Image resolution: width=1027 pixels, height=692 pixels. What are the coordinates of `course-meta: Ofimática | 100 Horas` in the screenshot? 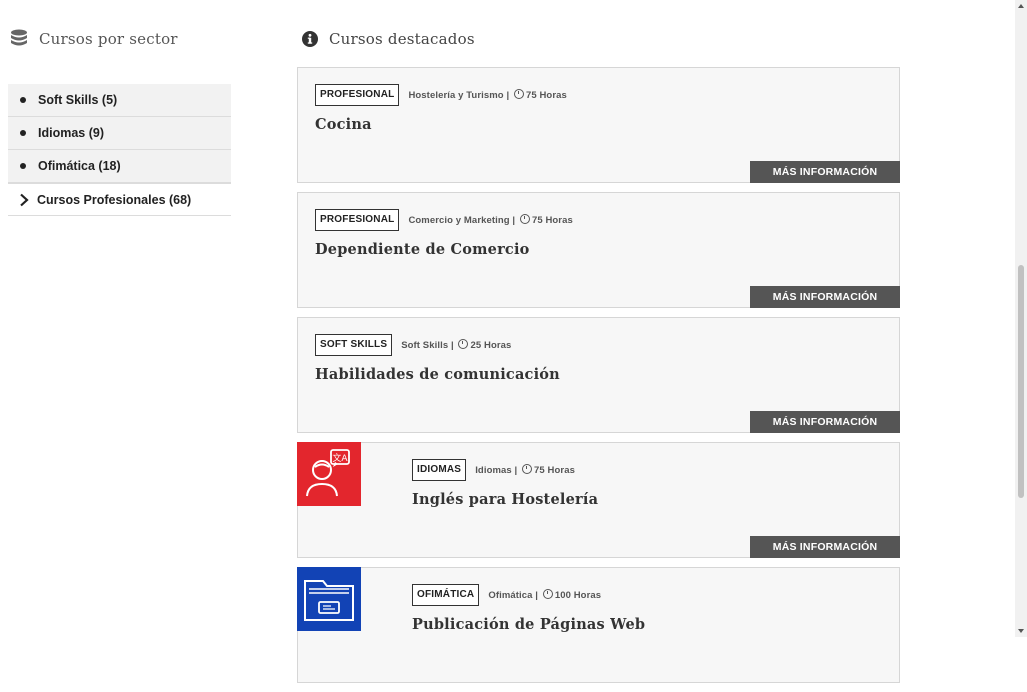 It's located at (545, 595).